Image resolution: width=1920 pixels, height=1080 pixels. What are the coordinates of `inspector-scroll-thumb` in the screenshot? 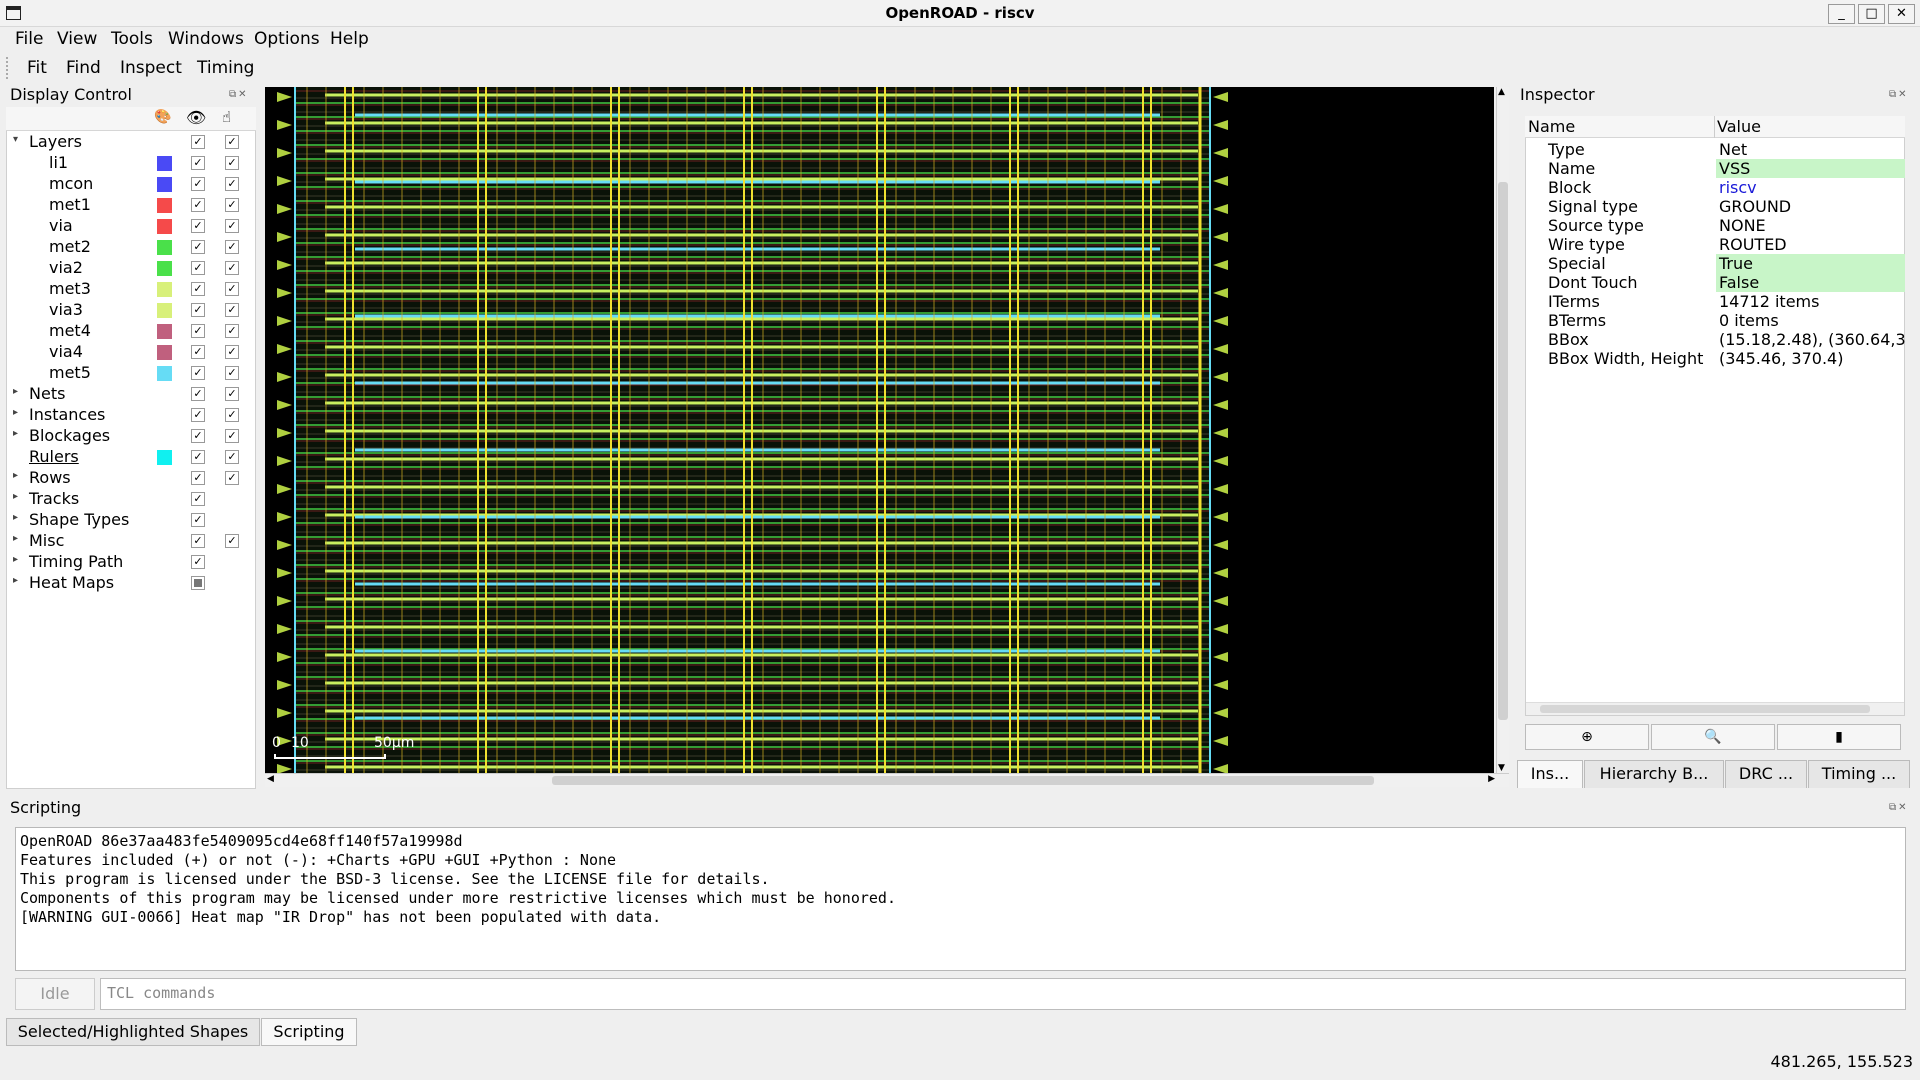 It's located at (1705, 709).